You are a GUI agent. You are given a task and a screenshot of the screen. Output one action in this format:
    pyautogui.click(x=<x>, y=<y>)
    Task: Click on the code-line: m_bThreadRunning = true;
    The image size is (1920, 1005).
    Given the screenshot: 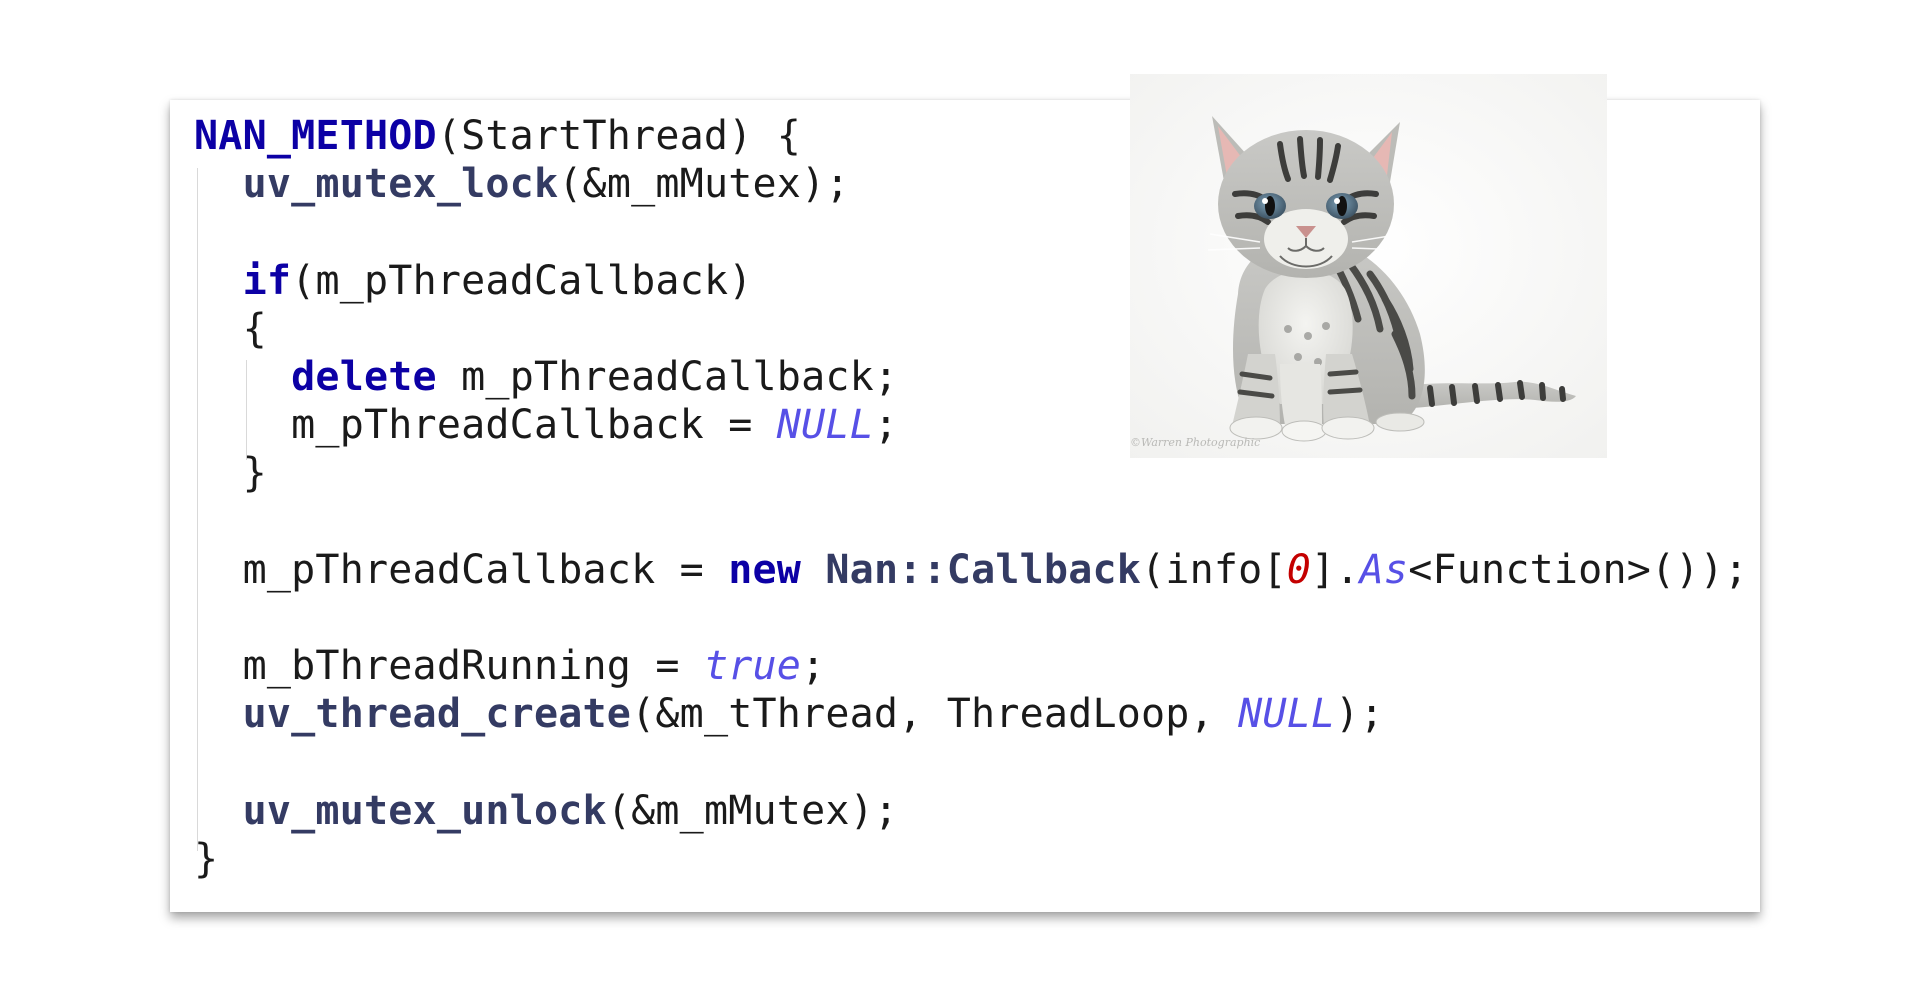 What is the action you would take?
    pyautogui.click(x=971, y=666)
    